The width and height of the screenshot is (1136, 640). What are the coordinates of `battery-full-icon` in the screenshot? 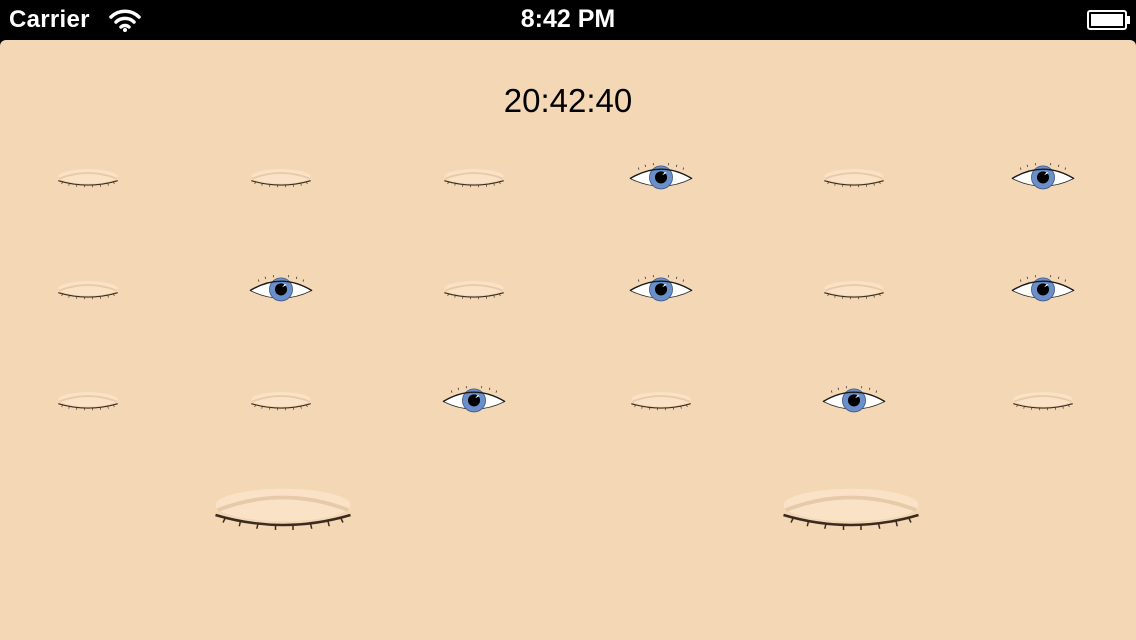 It's located at (1108, 20).